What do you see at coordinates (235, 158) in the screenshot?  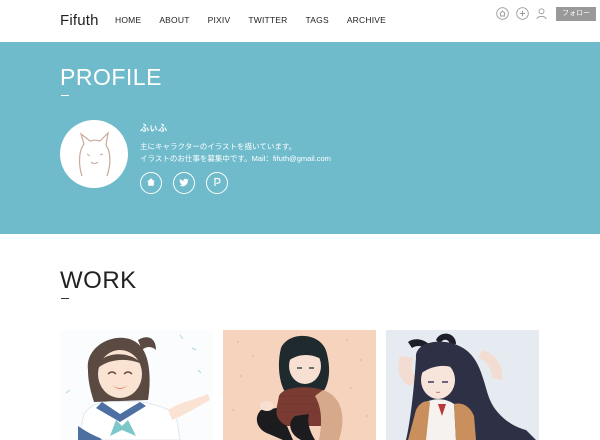 I see `profile-description-line-2: イラストのお仕事を募集中です。Mail：fifuth@gmail.com` at bounding box center [235, 158].